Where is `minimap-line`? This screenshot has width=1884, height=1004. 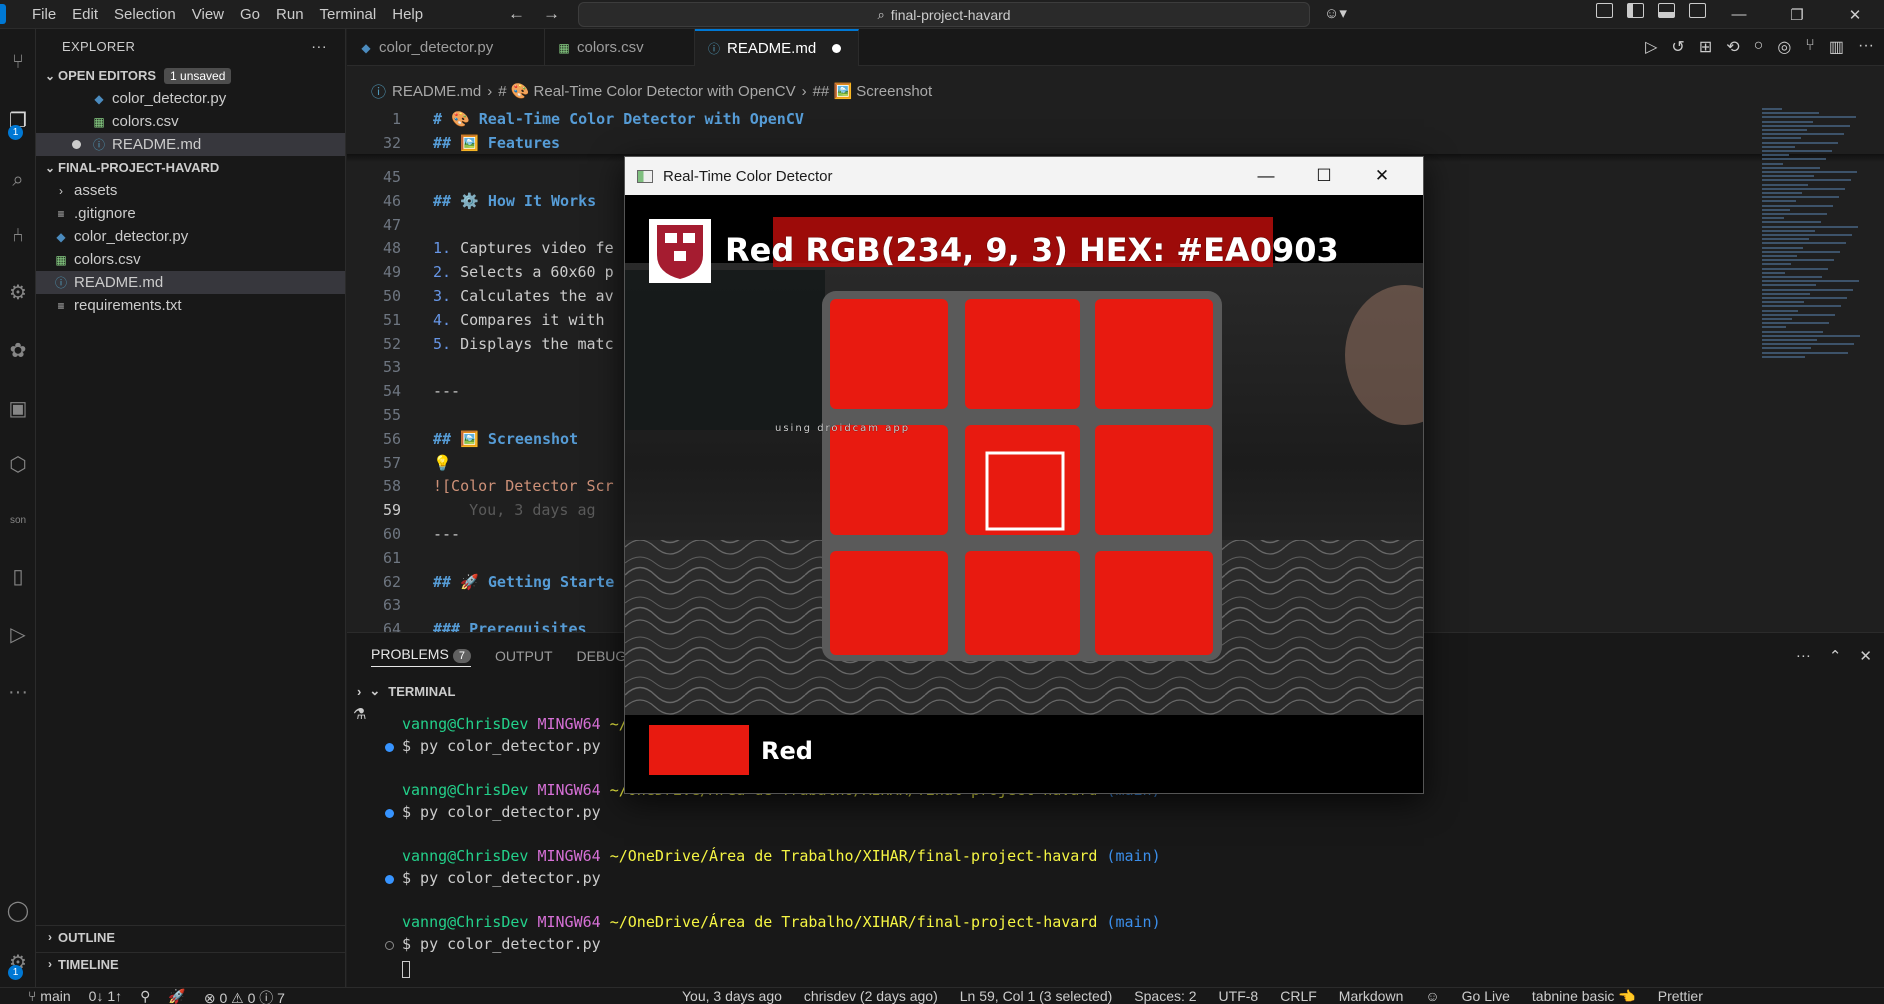 minimap-line is located at coordinates (1806, 125).